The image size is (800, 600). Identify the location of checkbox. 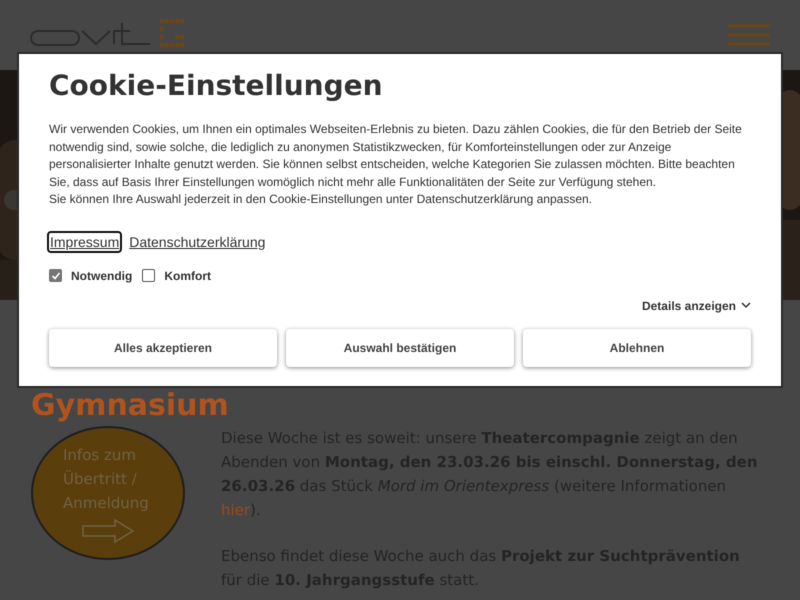
(149, 275).